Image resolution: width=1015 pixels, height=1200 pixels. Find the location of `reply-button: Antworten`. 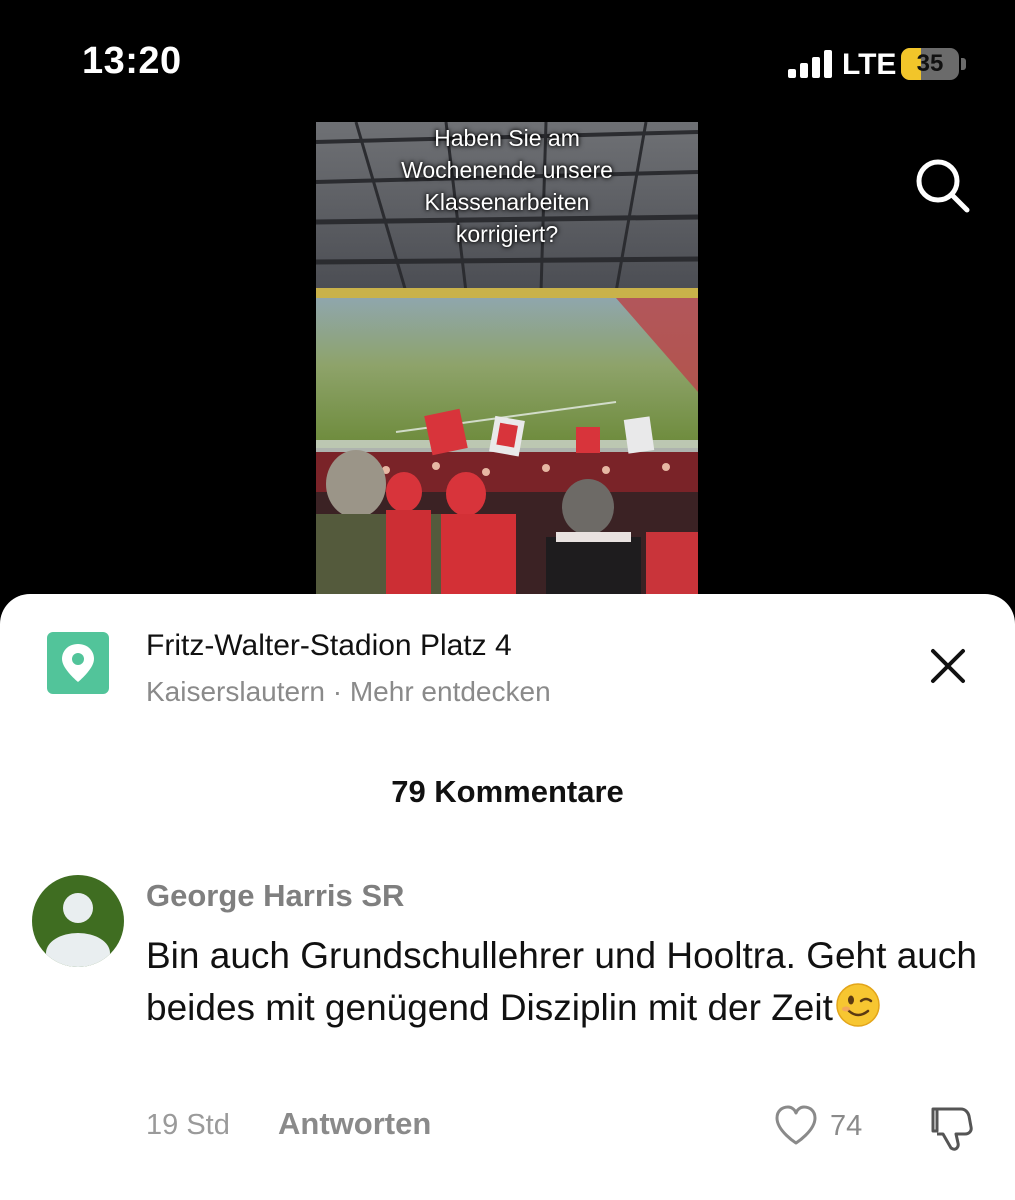

reply-button: Antworten is located at coordinates (354, 1124).